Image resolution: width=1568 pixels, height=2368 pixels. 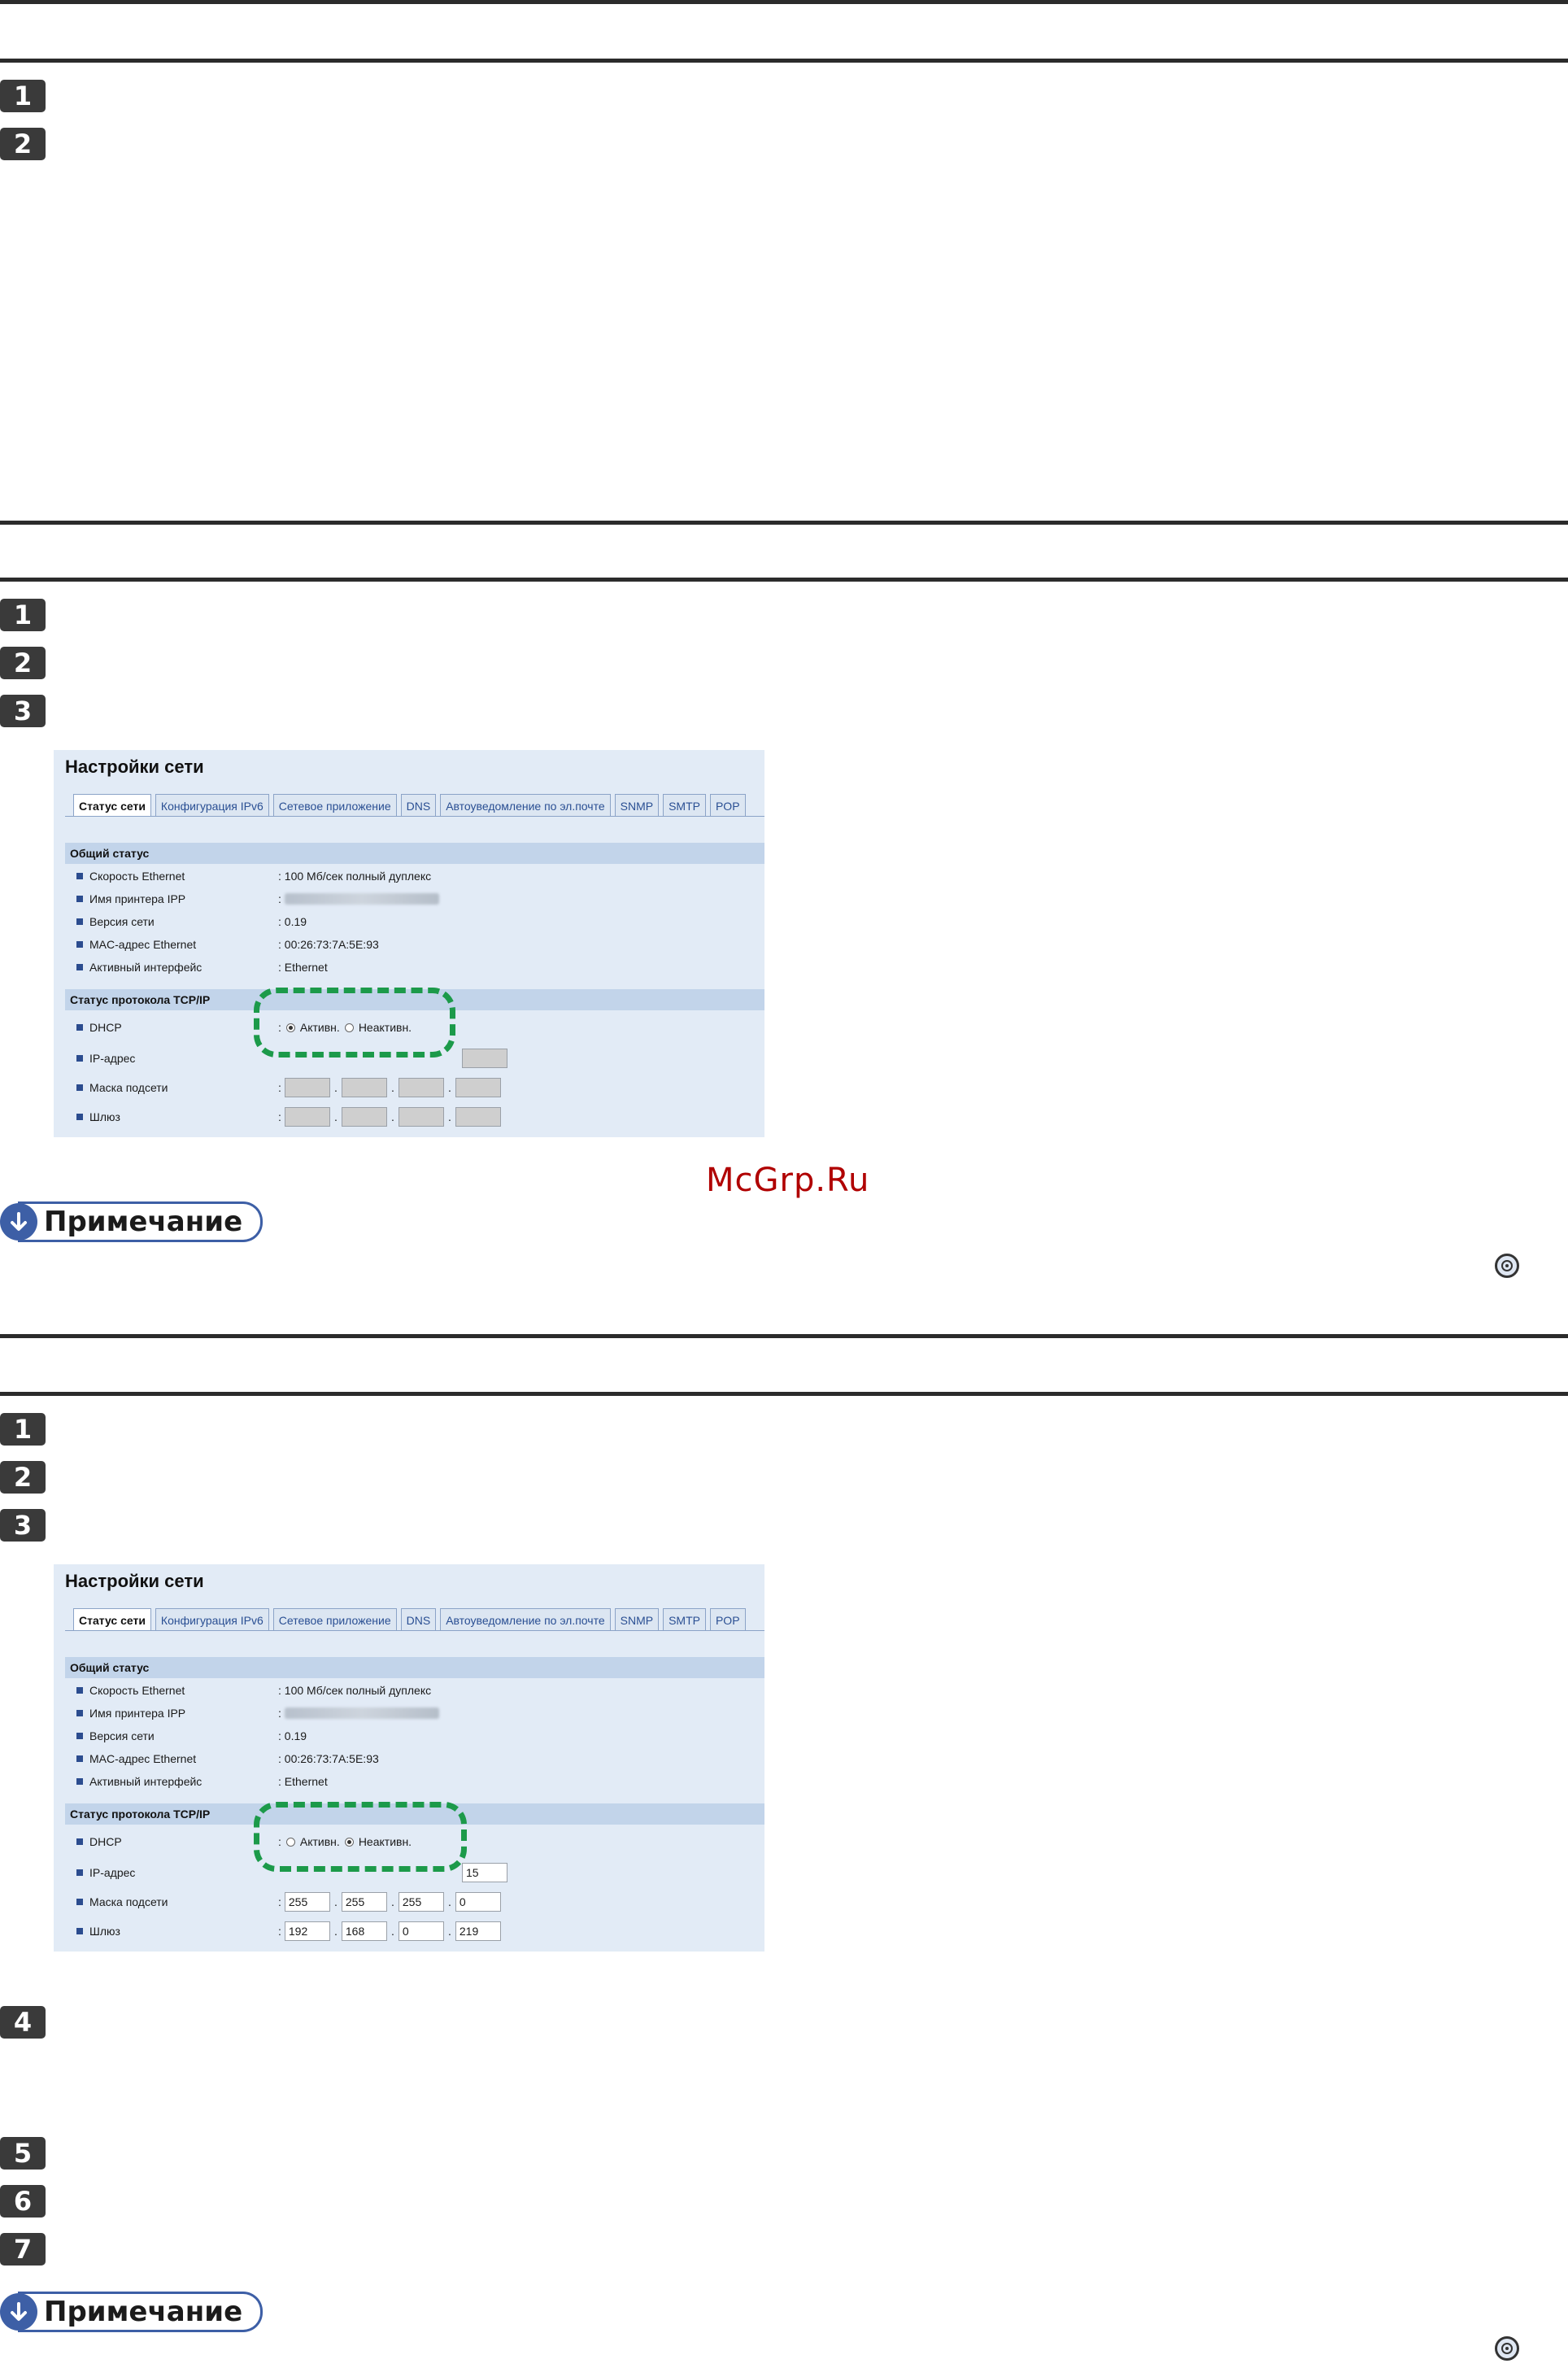 What do you see at coordinates (478, 1931) in the screenshot?
I see `gateway-octet-4: 219` at bounding box center [478, 1931].